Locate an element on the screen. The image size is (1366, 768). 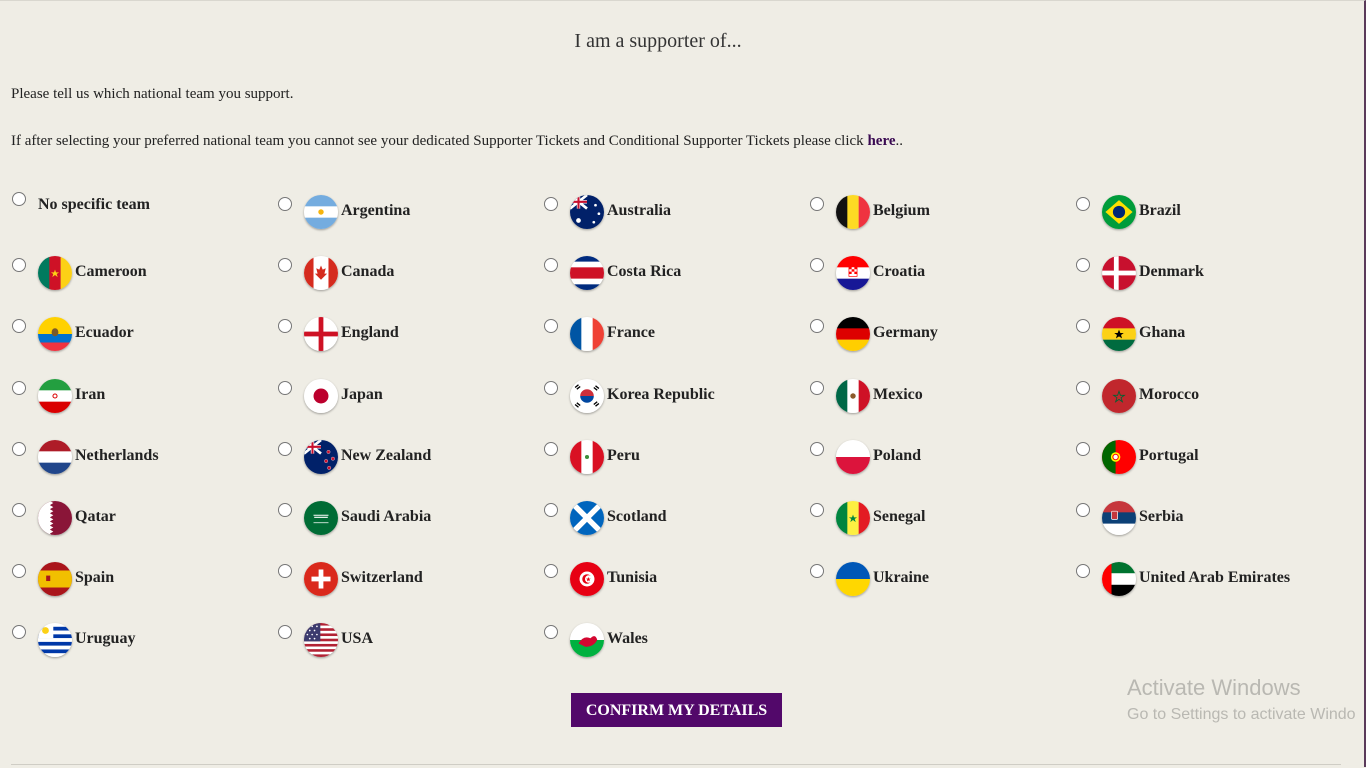
team-option-canada: Canada is located at coordinates (403, 272).